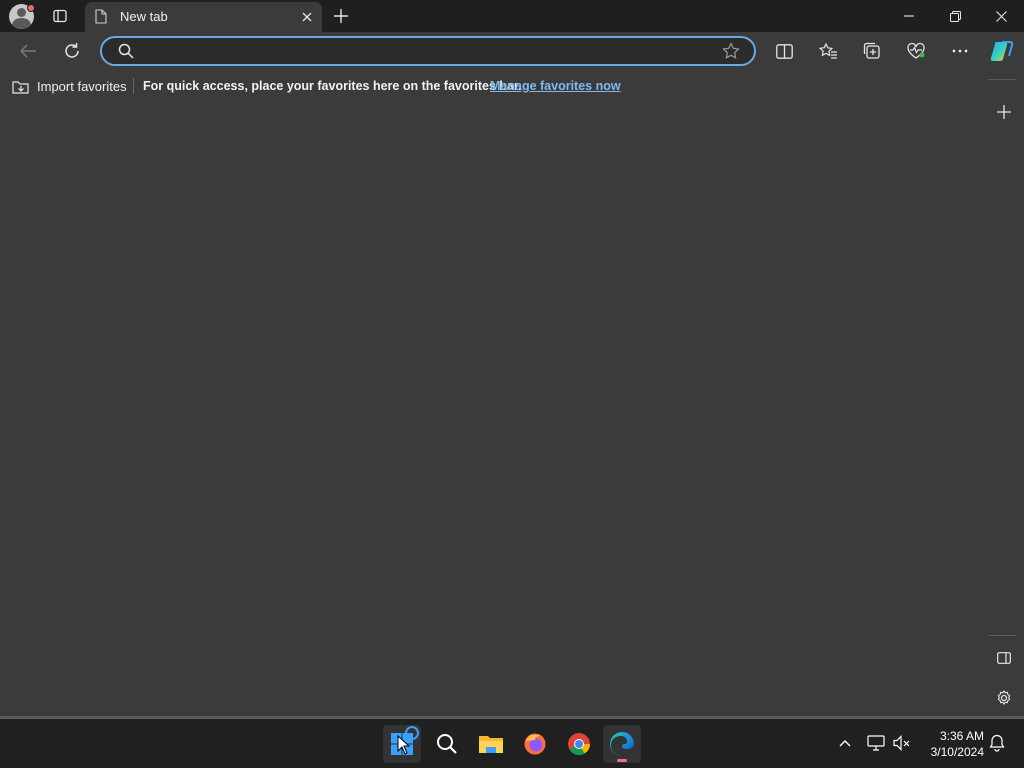  Describe the element at coordinates (491, 744) in the screenshot. I see `file-explorer-icon` at that location.